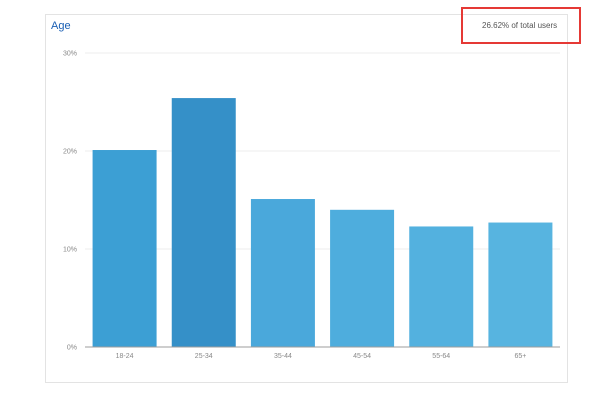 The height and width of the screenshot is (400, 600). What do you see at coordinates (70, 54) in the screenshot?
I see `y-tick-label: 30%` at bounding box center [70, 54].